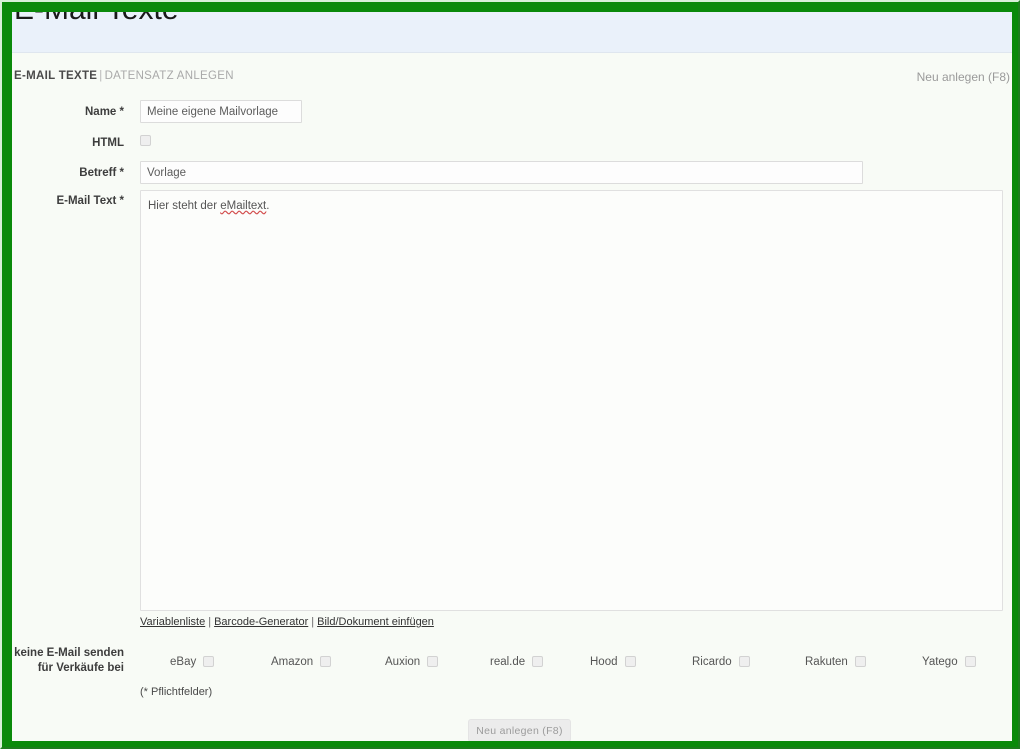 The width and height of the screenshot is (1020, 749). I want to click on marketplace-label-ricardo: Ricardo, so click(712, 662).